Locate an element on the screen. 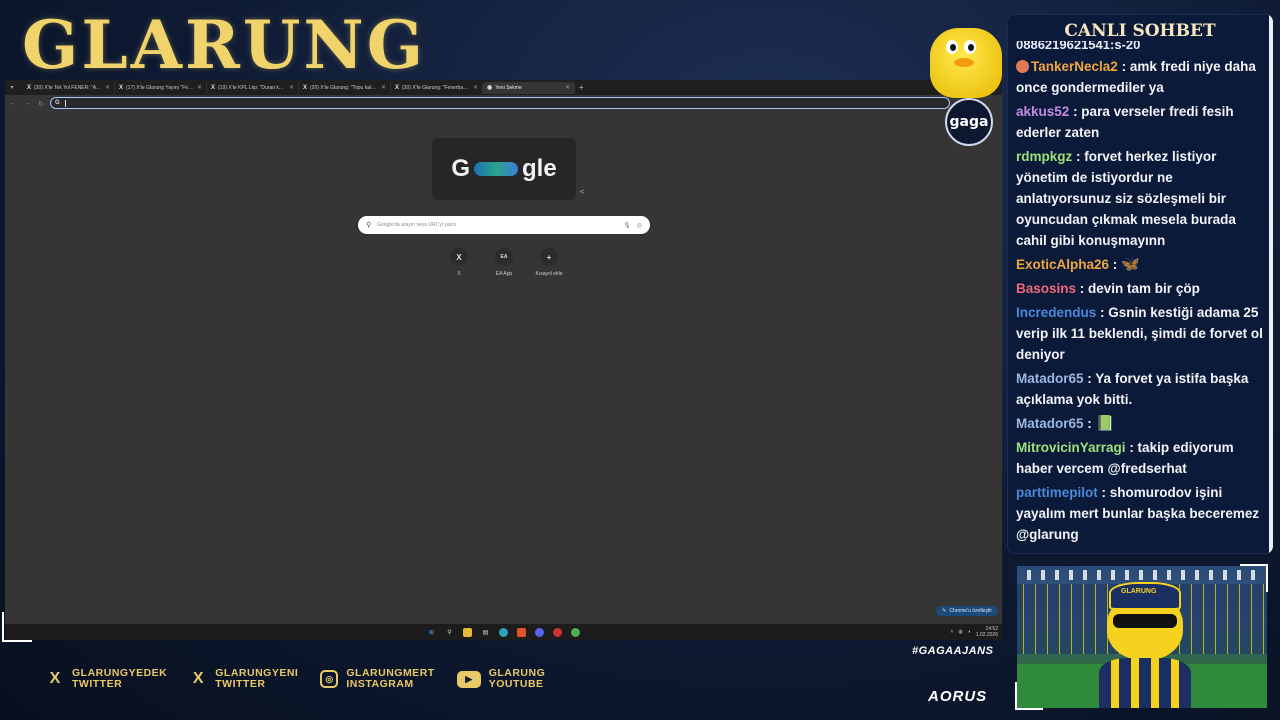  chrome-icon is located at coordinates (575, 632).